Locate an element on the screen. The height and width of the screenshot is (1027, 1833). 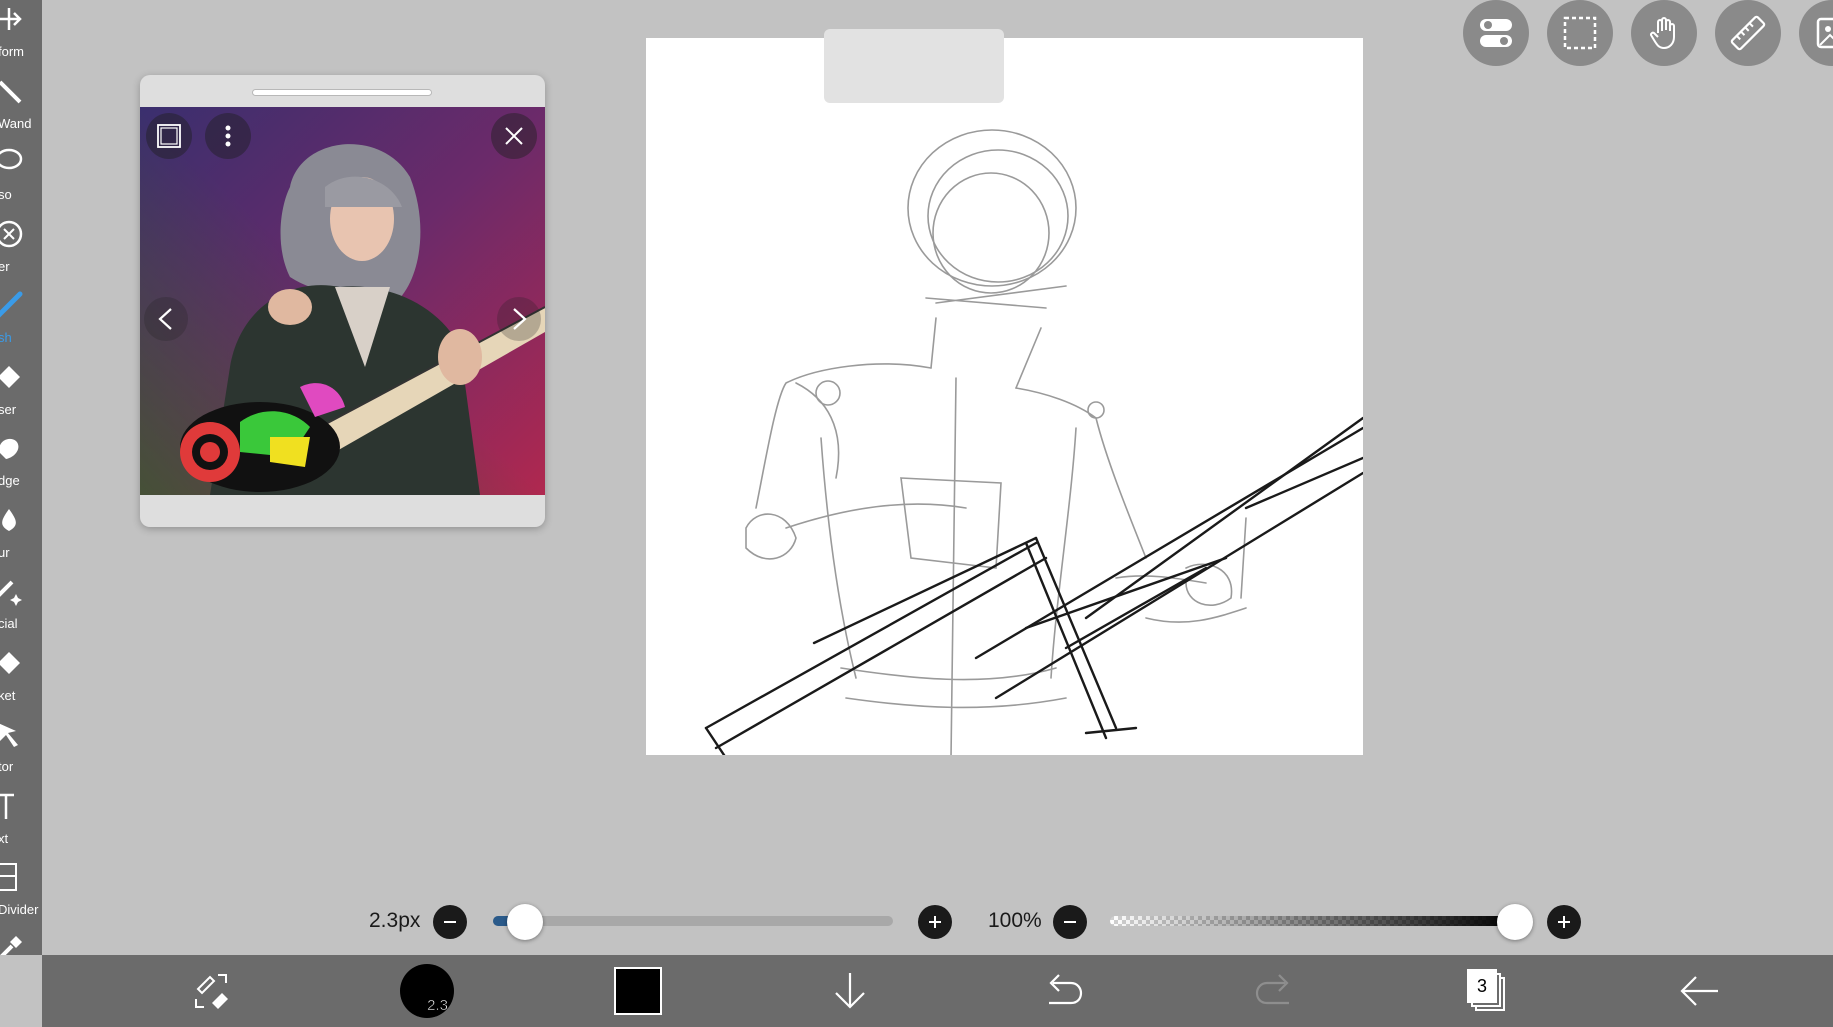
tool-label: cial is located at coordinates (9, 623).